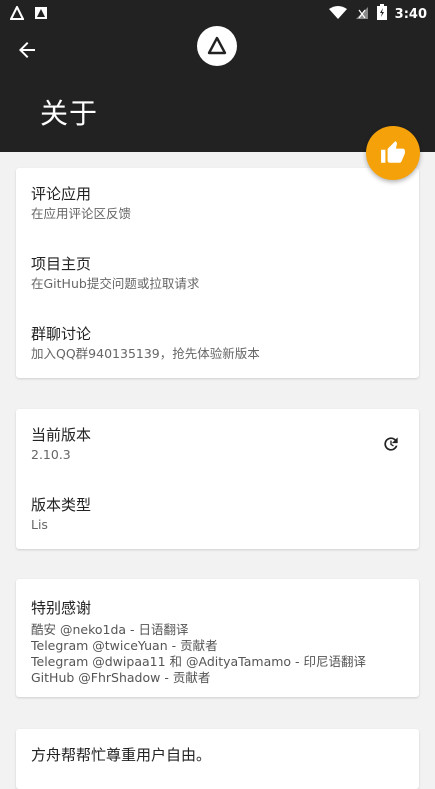  What do you see at coordinates (381, 14) in the screenshot?
I see `battery-icon` at bounding box center [381, 14].